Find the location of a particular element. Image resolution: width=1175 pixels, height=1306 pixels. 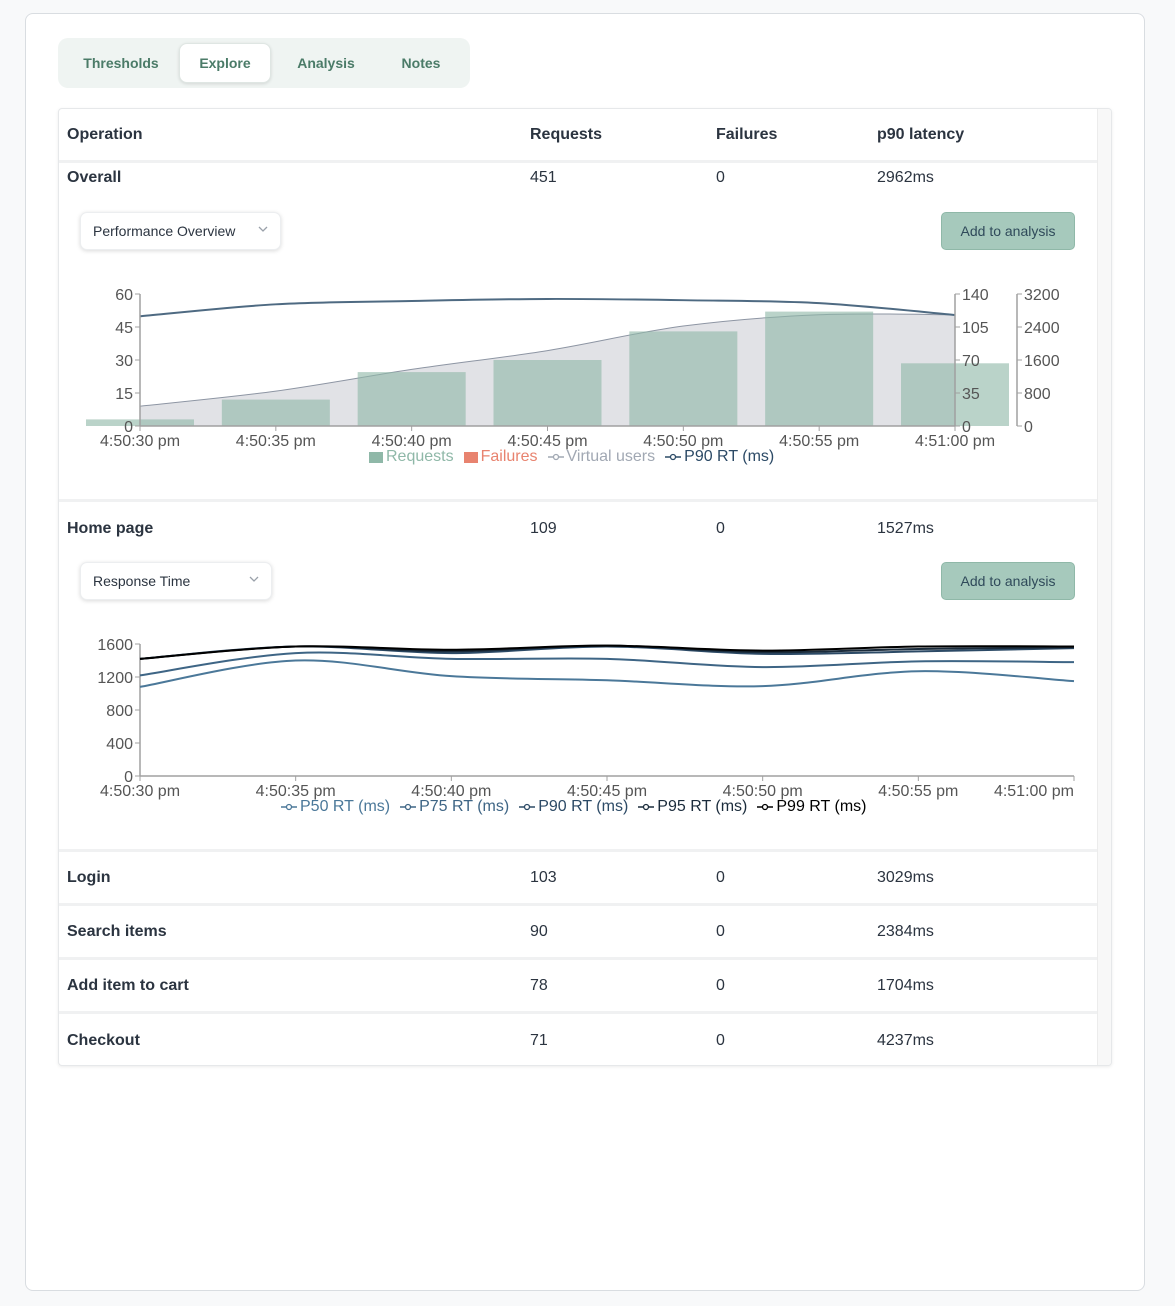

y-tick-label: 140 is located at coordinates (975, 295).